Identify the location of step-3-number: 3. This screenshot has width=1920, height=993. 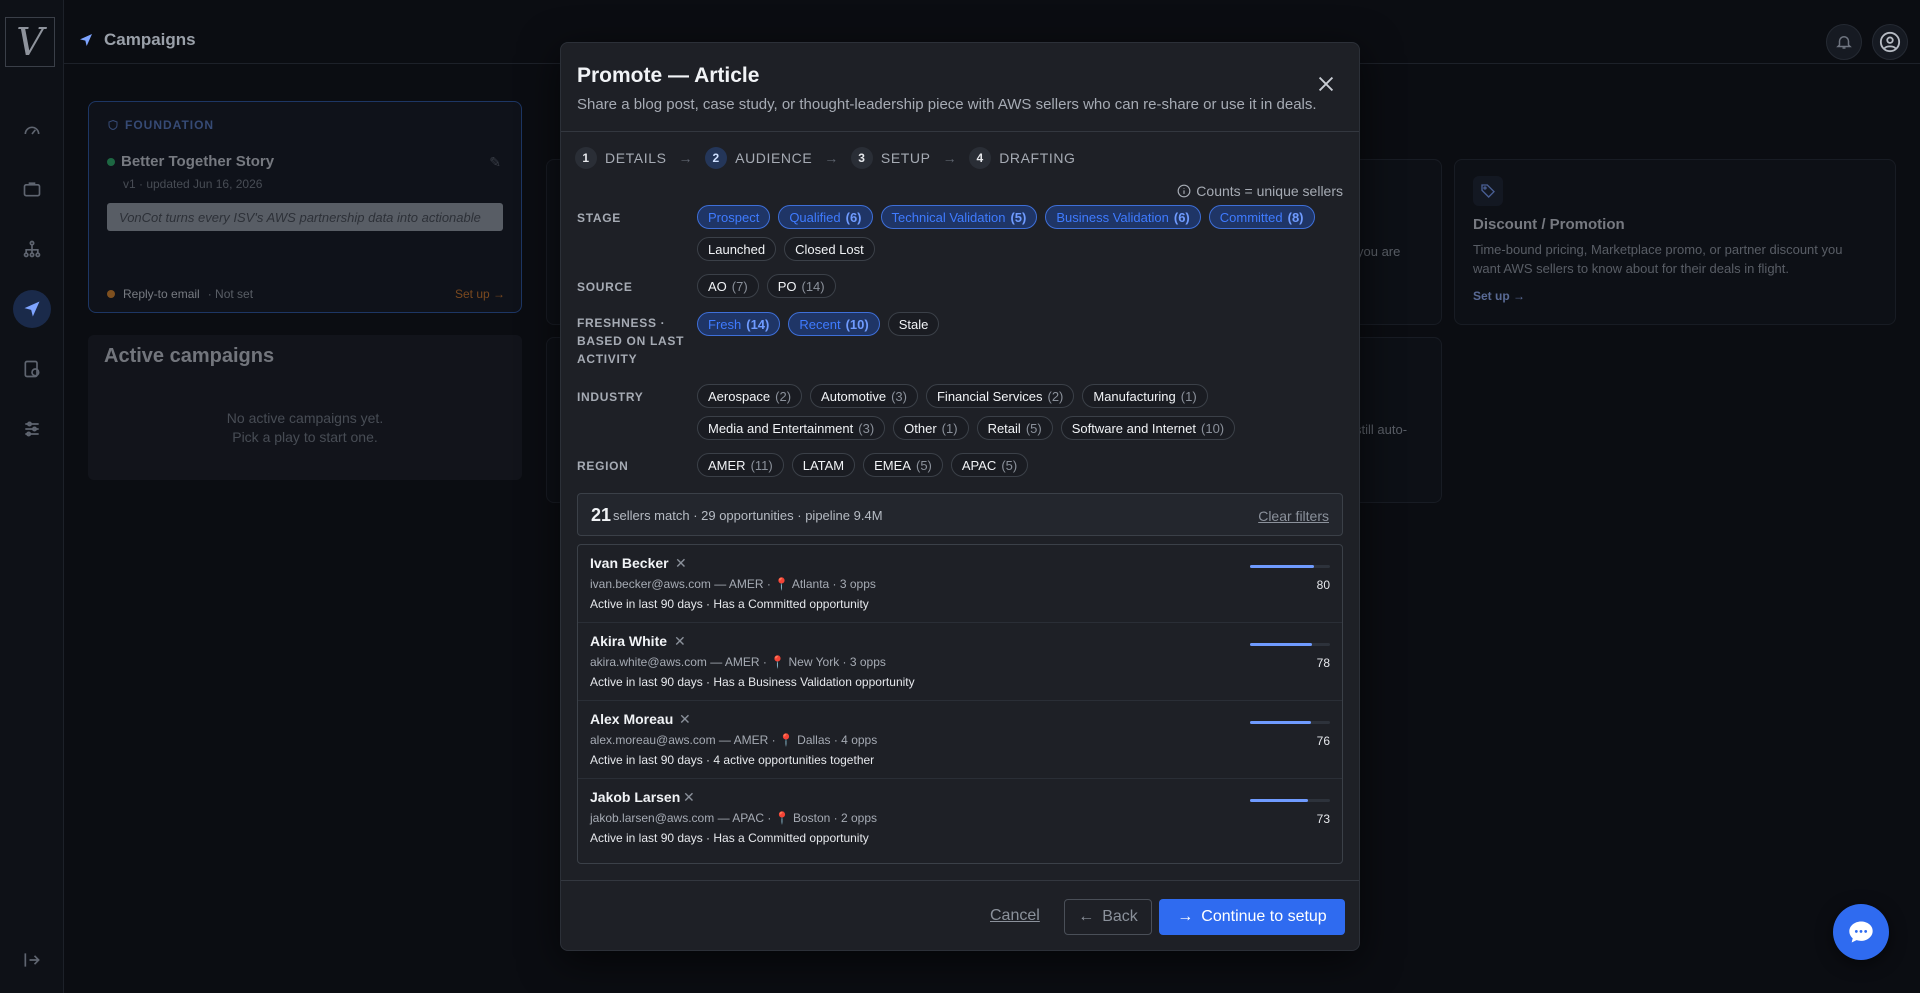
(861, 158).